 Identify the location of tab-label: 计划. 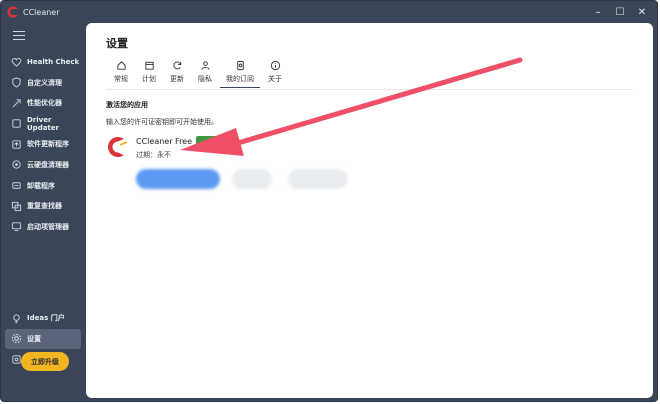
(149, 79).